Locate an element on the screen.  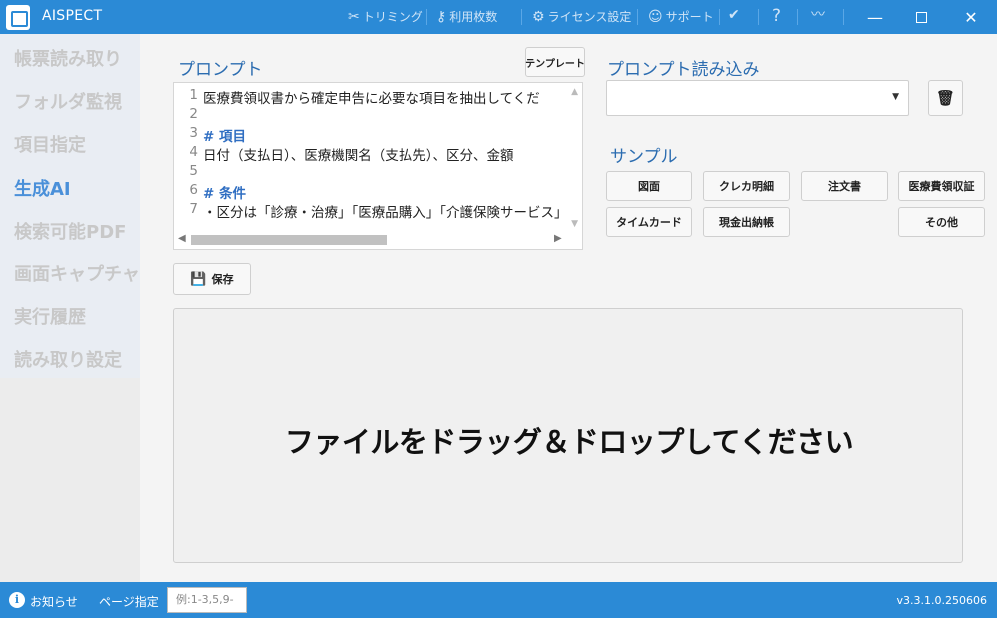
support-button: ☺ サポート is located at coordinates (681, 16).